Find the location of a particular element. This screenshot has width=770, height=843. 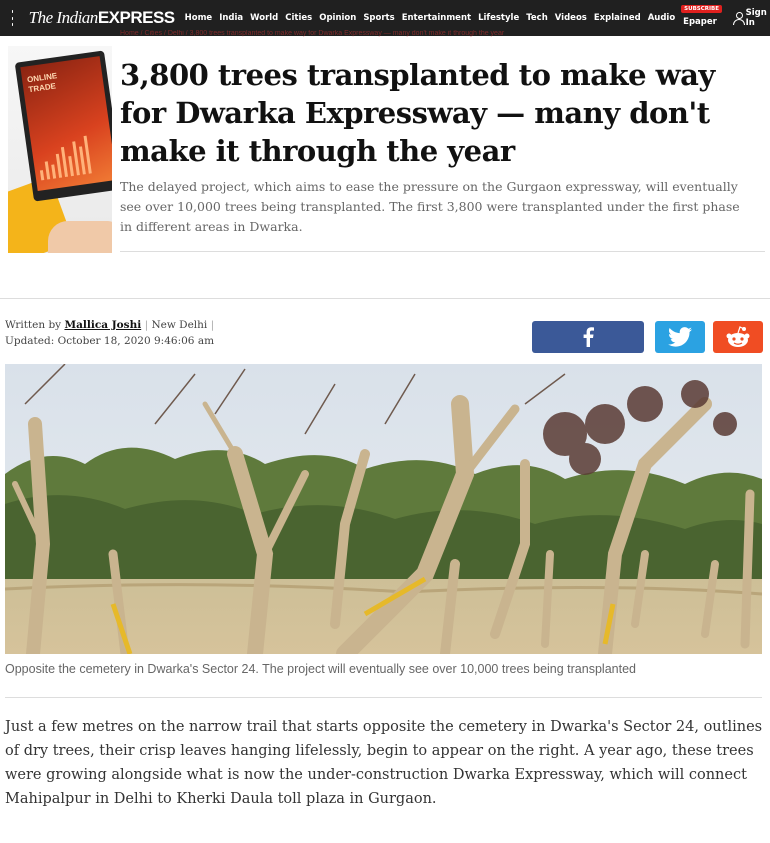

written-by-label: Written by is located at coordinates (33, 325).